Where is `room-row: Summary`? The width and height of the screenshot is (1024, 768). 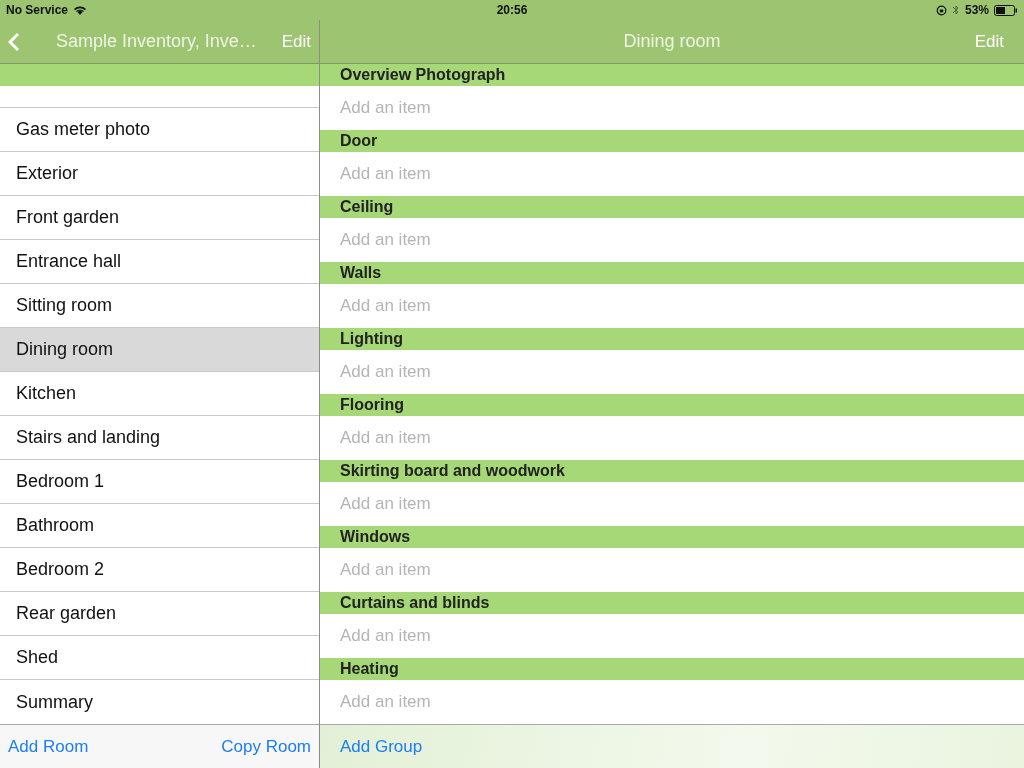 room-row: Summary is located at coordinates (159, 702).